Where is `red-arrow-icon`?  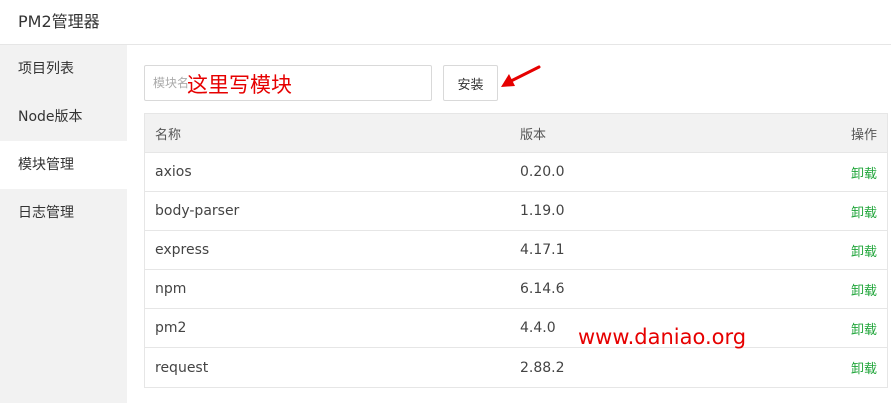 red-arrow-icon is located at coordinates (521, 76).